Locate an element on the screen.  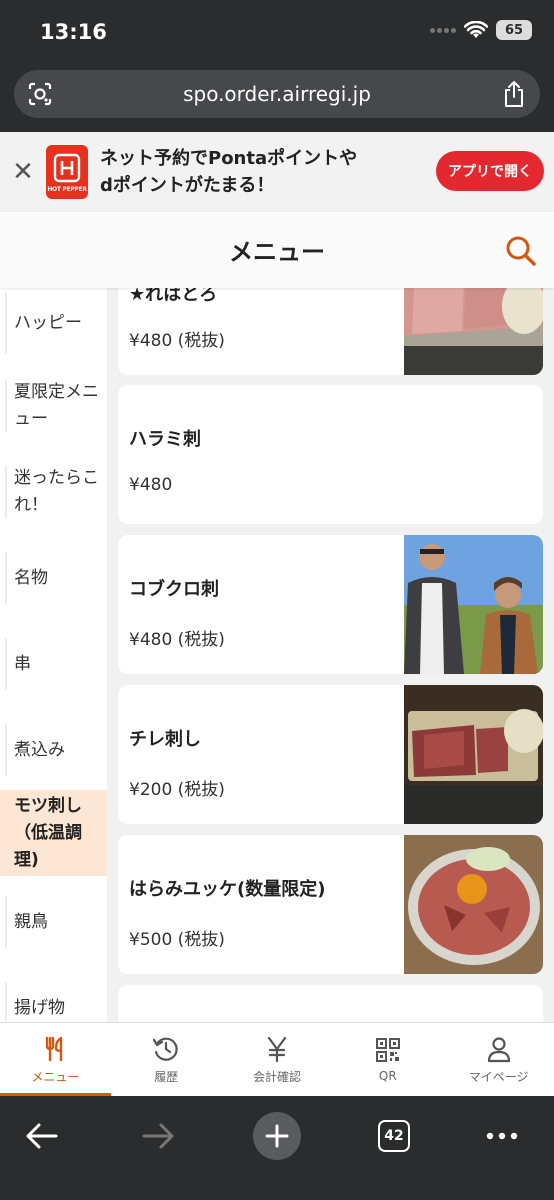
person-icon is located at coordinates (498, 1049).